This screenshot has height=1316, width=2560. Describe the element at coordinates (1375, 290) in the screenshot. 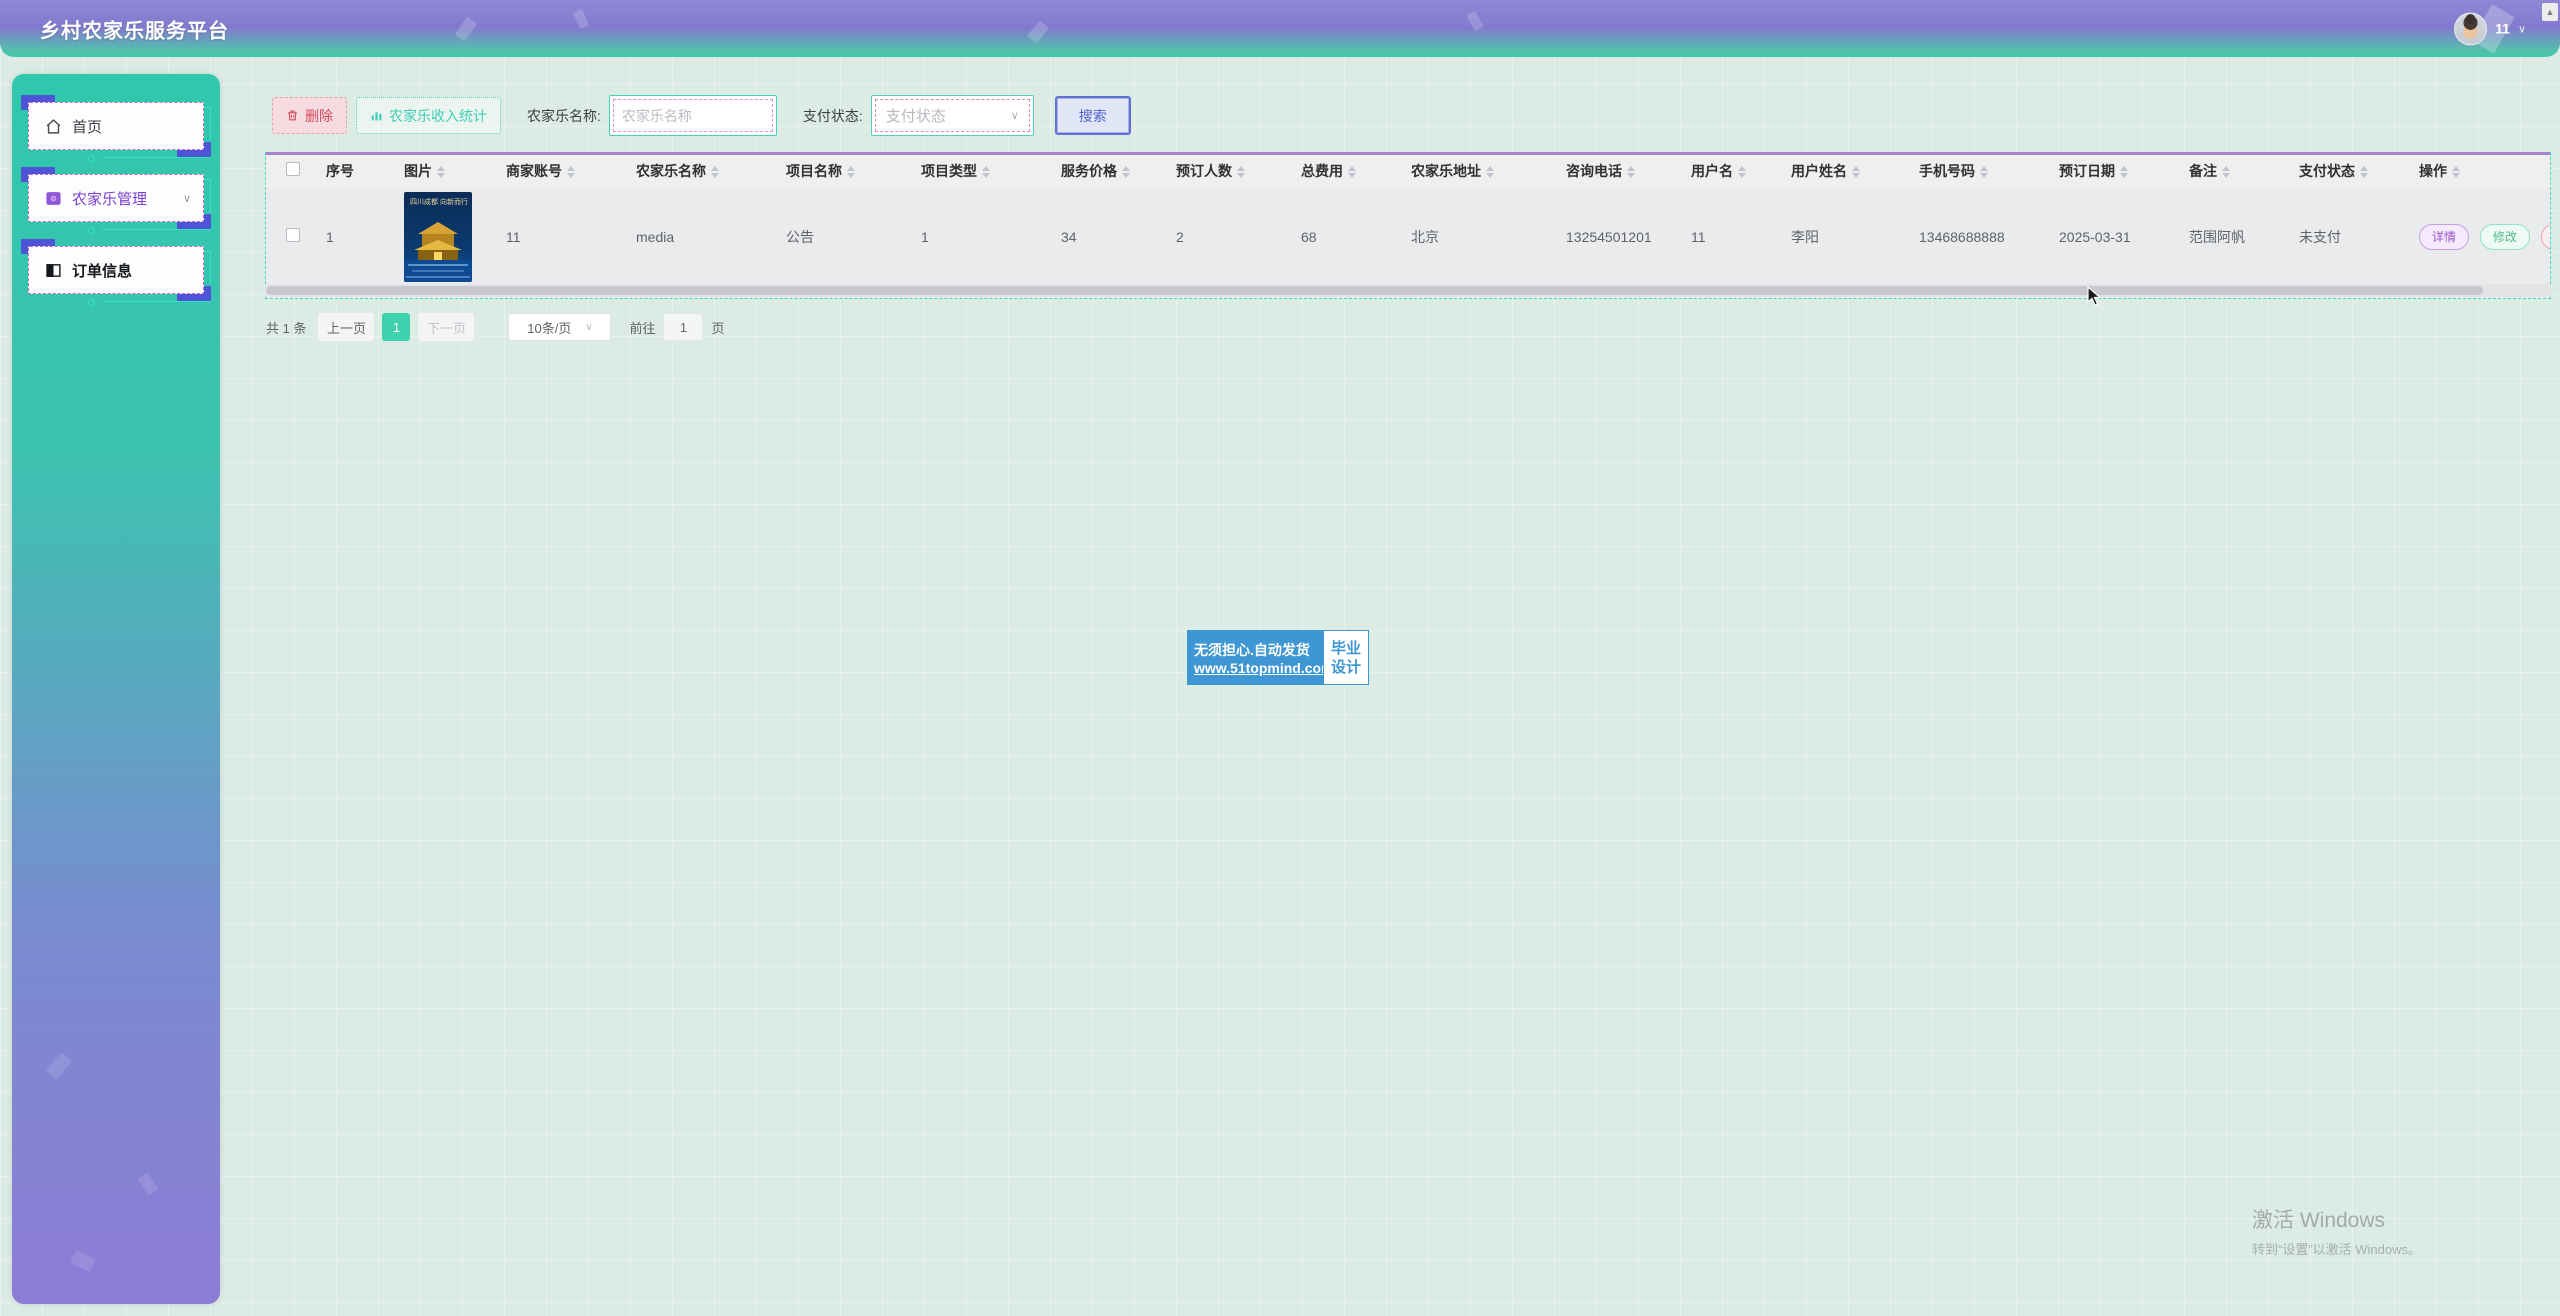

I see `scrollbar-thumb` at that location.